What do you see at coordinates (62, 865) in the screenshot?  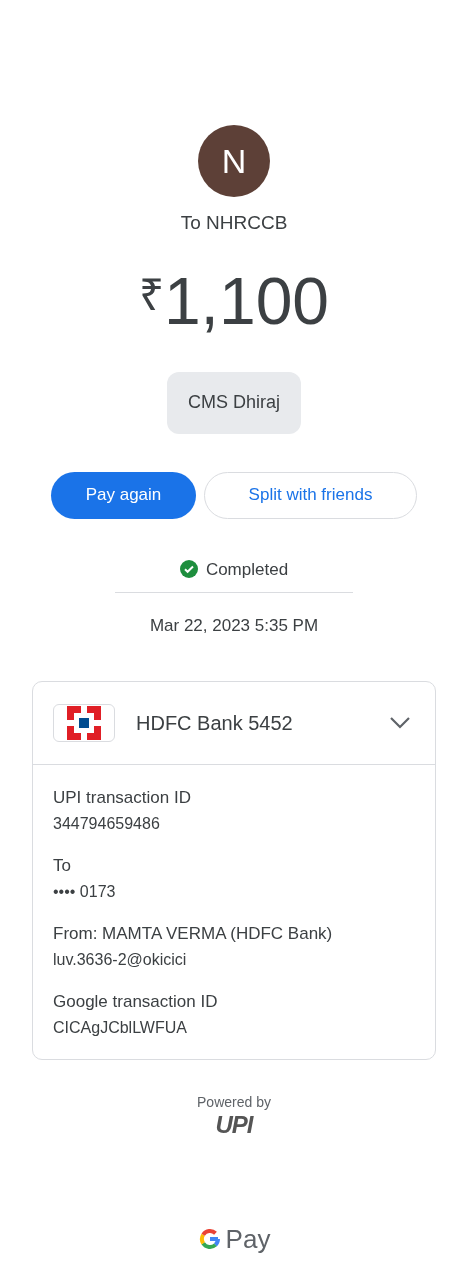 I see `detail-label: To` at bounding box center [62, 865].